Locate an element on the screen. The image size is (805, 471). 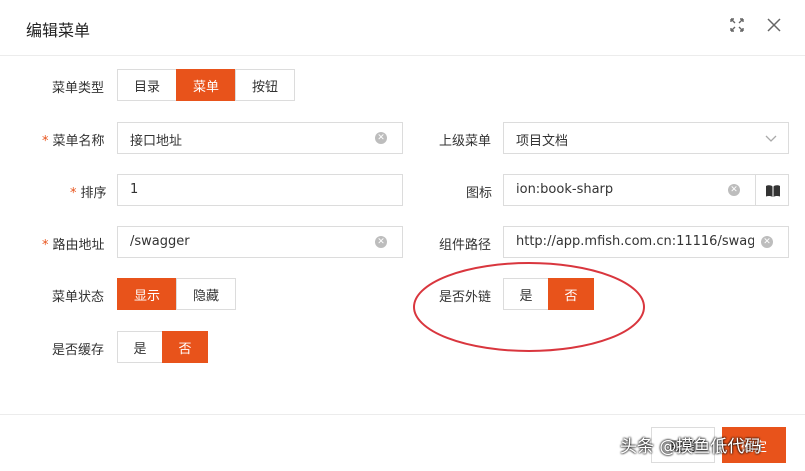
external-link-option-no: 否 is located at coordinates (571, 294).